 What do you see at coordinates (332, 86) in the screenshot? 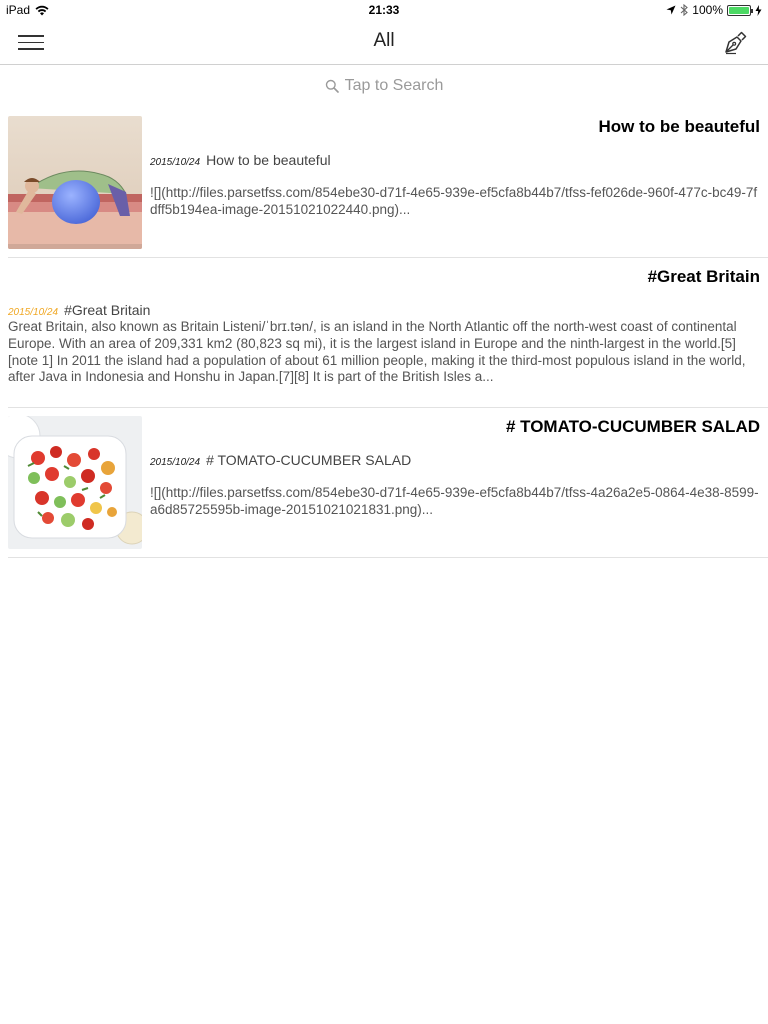
I see `search-icon` at bounding box center [332, 86].